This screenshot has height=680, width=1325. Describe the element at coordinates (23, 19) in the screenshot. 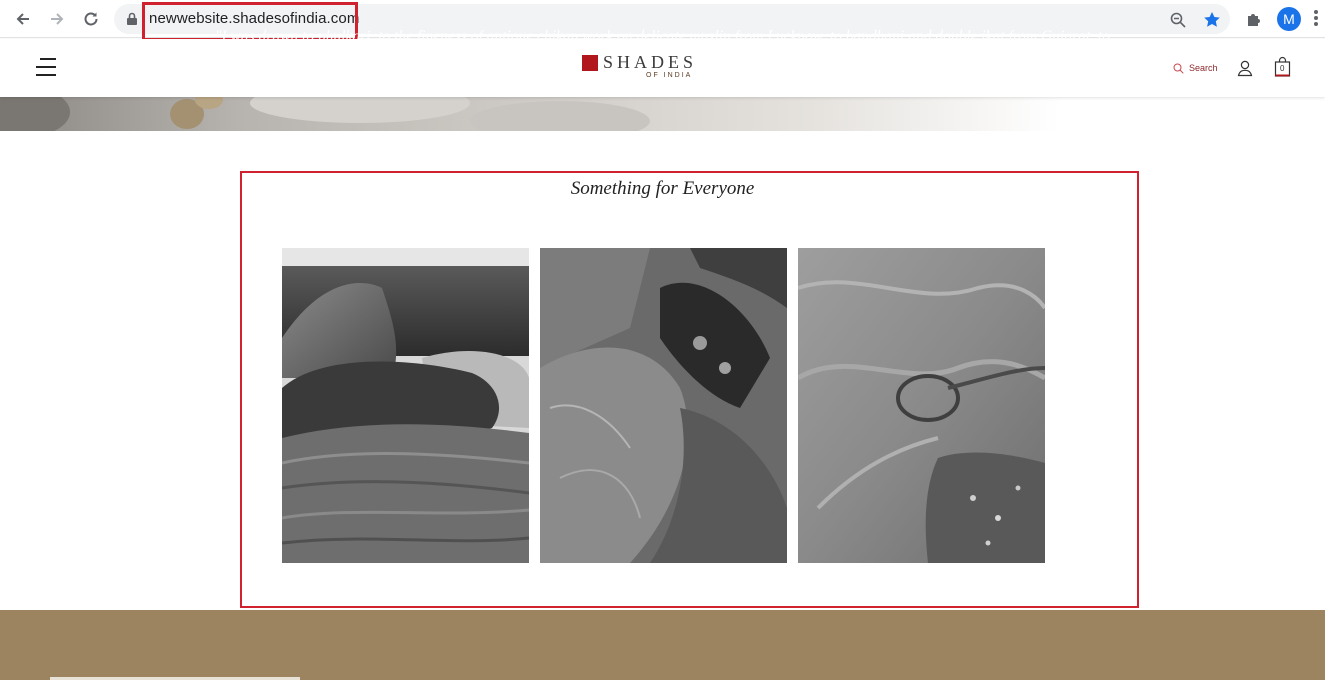

I see `back-icon` at that location.